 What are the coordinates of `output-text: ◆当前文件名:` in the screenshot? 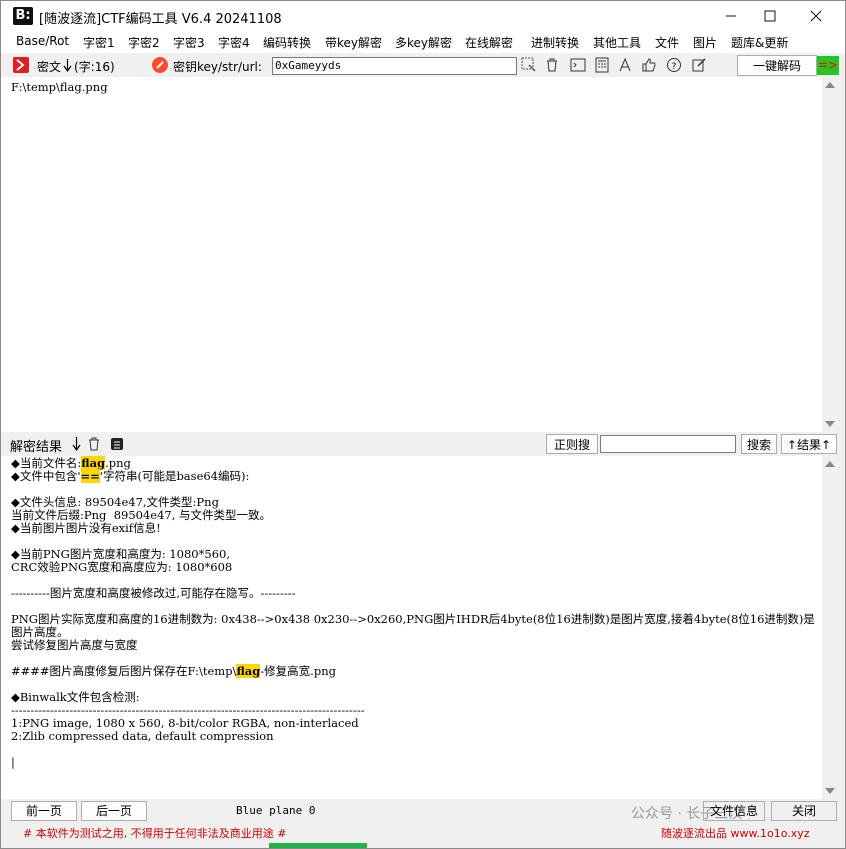 It's located at (46, 463).